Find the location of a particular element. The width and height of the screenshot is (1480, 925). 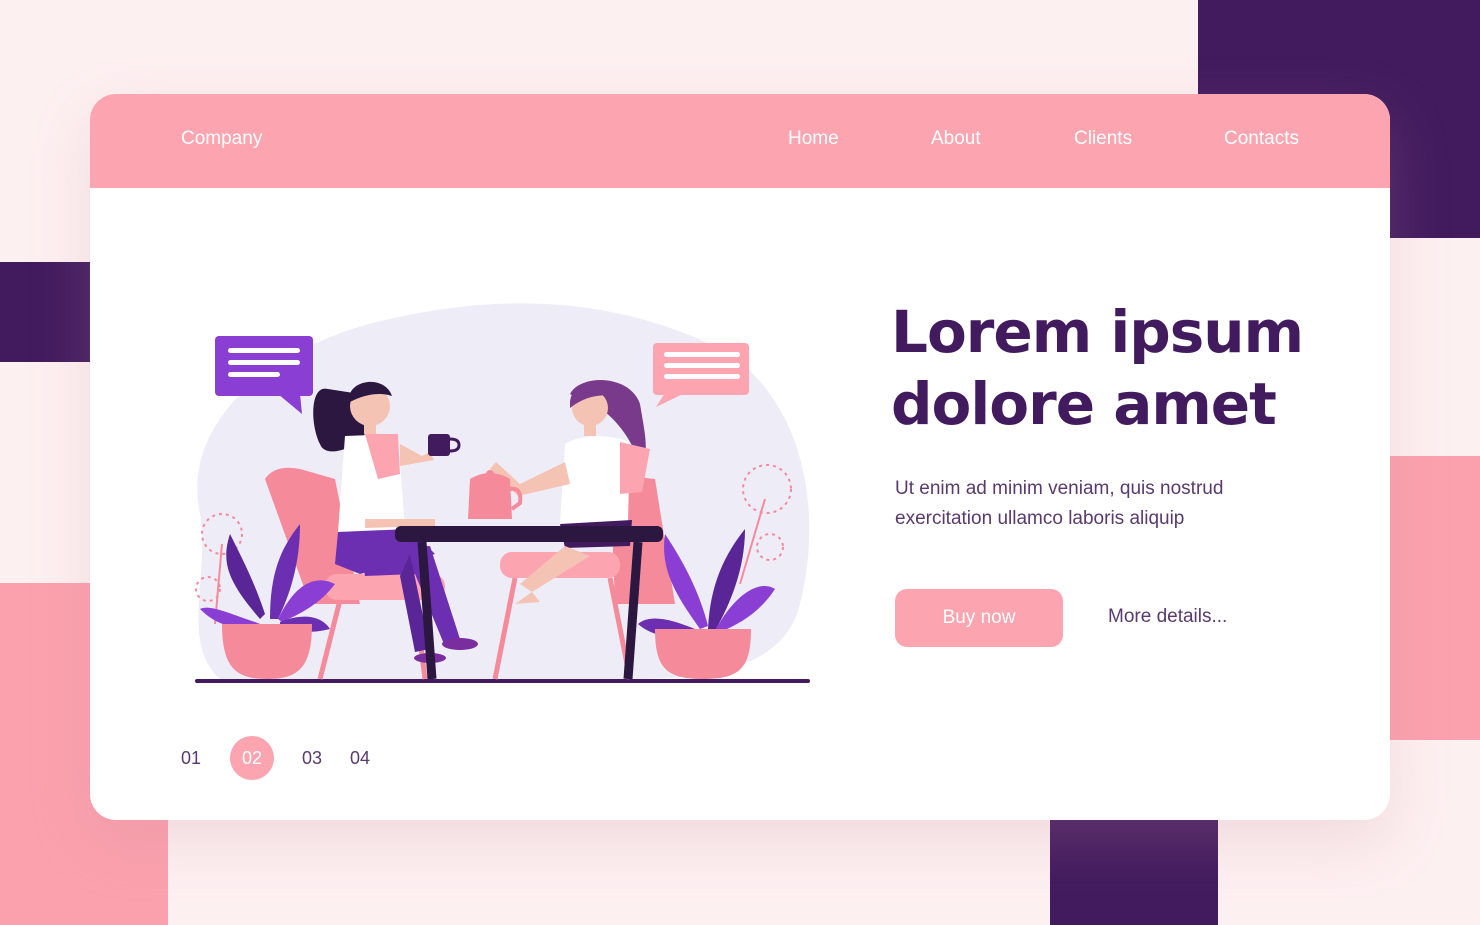

nav-clients: Clients is located at coordinates (1103, 139).